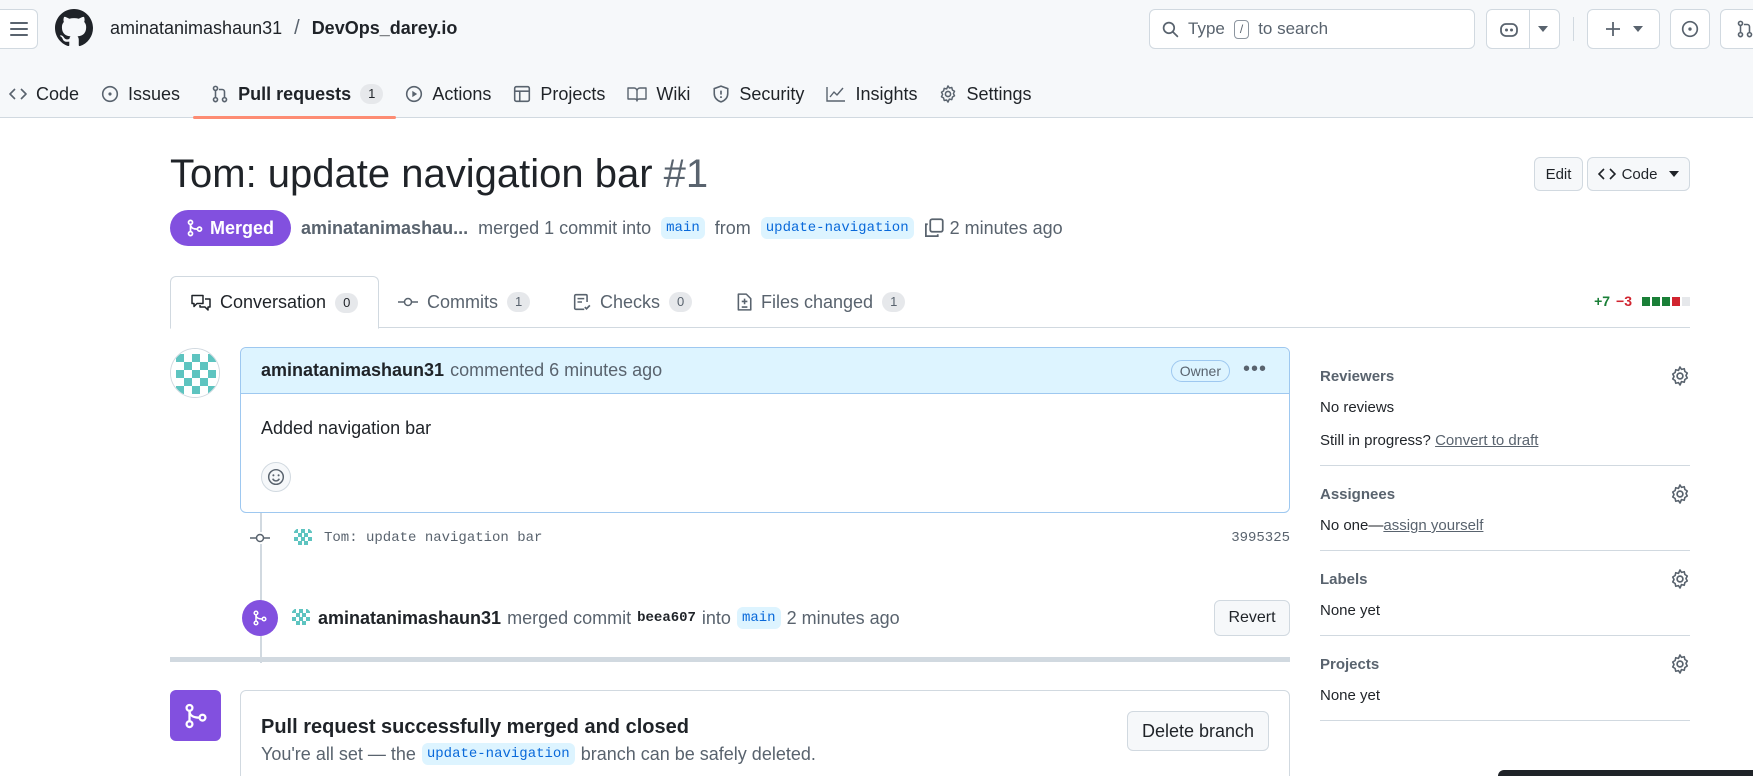 The image size is (1753, 776). I want to click on revert-button: Revert, so click(1252, 618).